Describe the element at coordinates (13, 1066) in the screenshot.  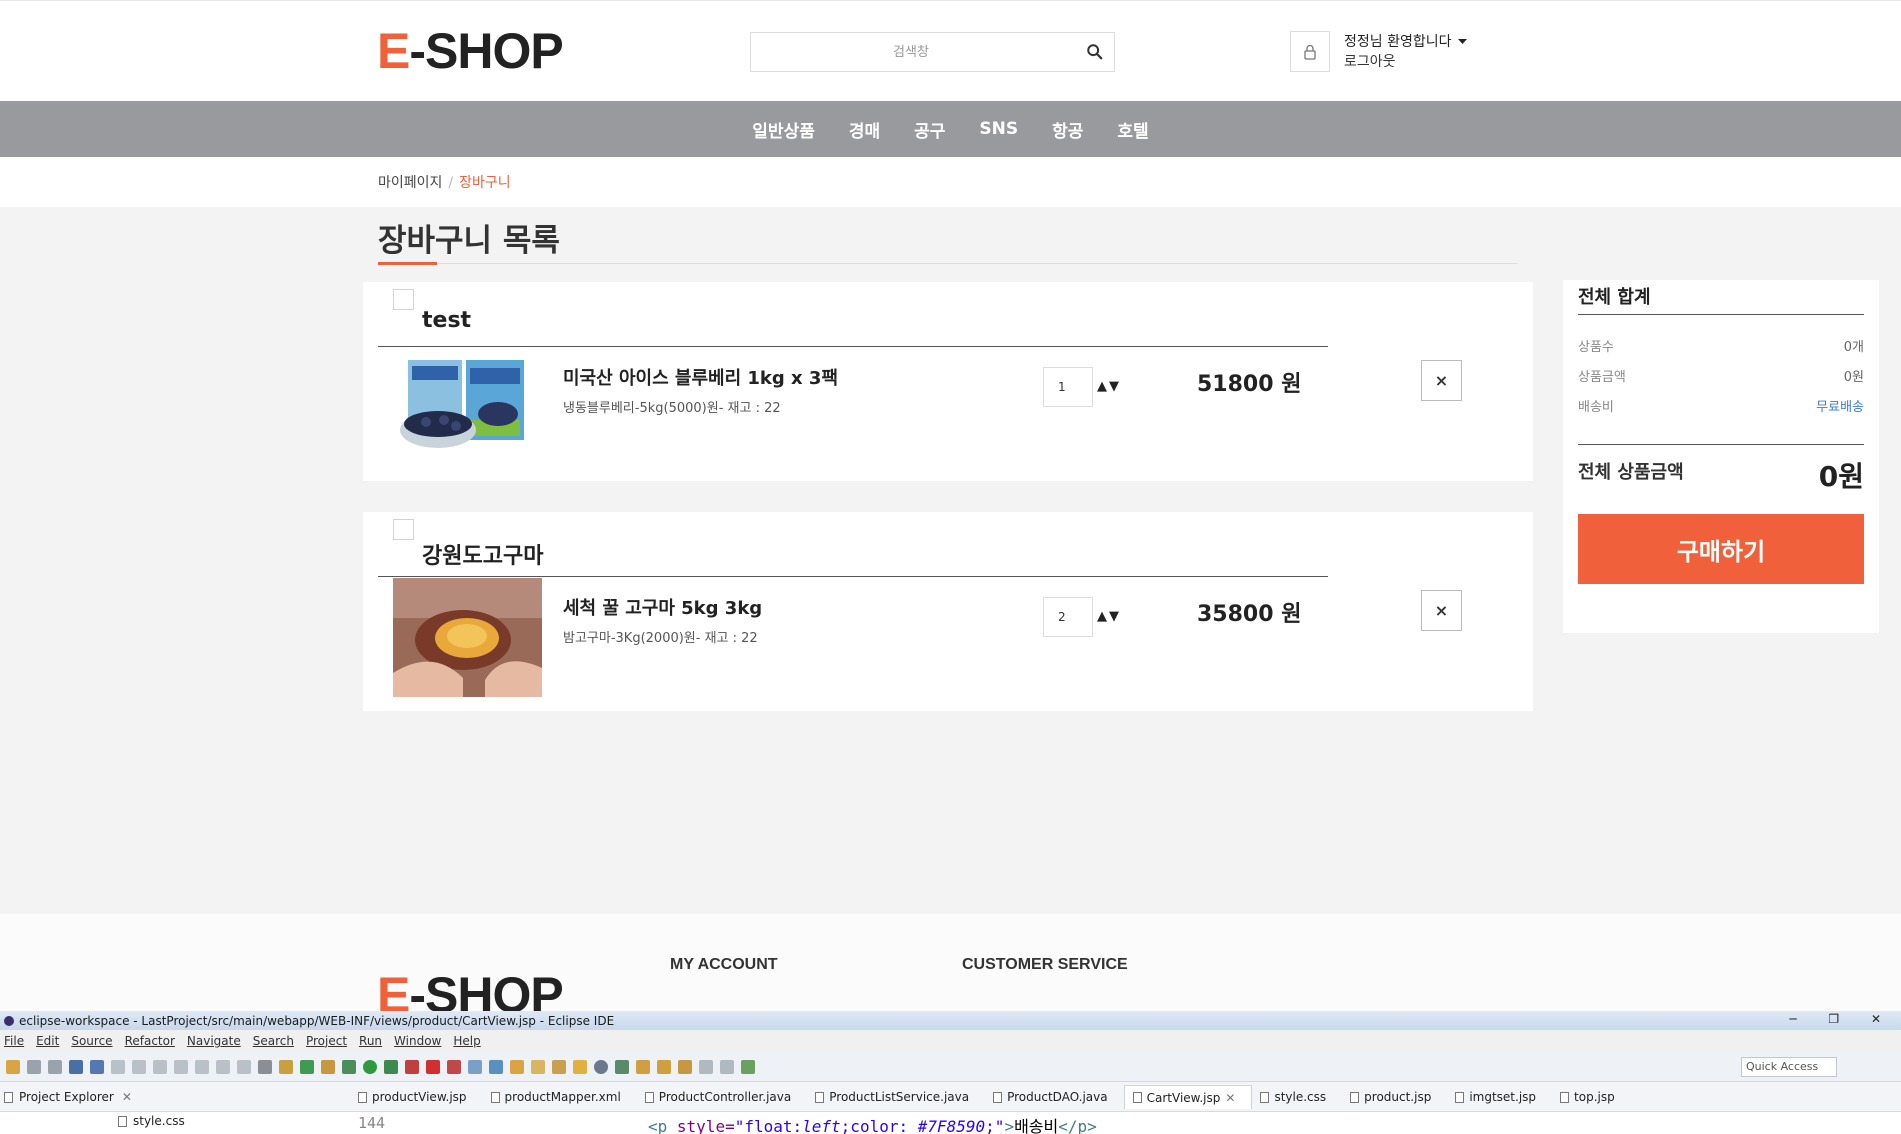
I see `new-icon` at that location.